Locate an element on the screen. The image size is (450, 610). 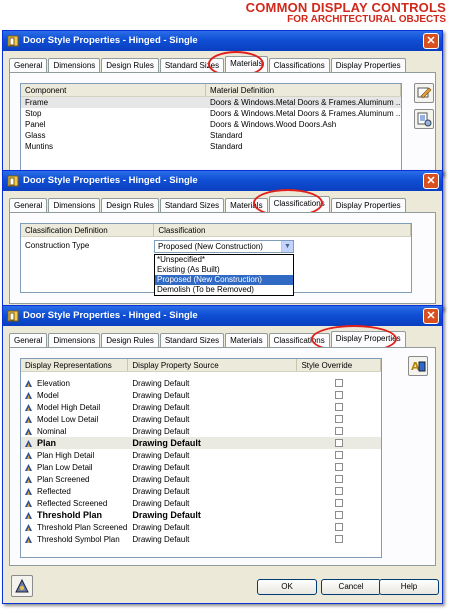
ok-button: OK is located at coordinates (287, 587).